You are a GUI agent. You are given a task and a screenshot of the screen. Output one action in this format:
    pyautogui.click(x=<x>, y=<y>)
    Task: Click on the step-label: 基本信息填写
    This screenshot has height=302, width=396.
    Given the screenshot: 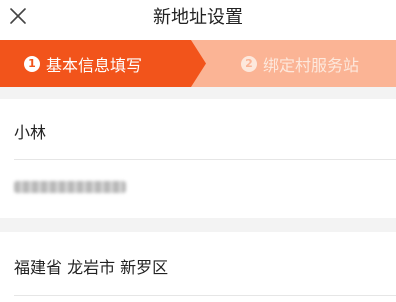 What is the action you would take?
    pyautogui.click(x=94, y=65)
    